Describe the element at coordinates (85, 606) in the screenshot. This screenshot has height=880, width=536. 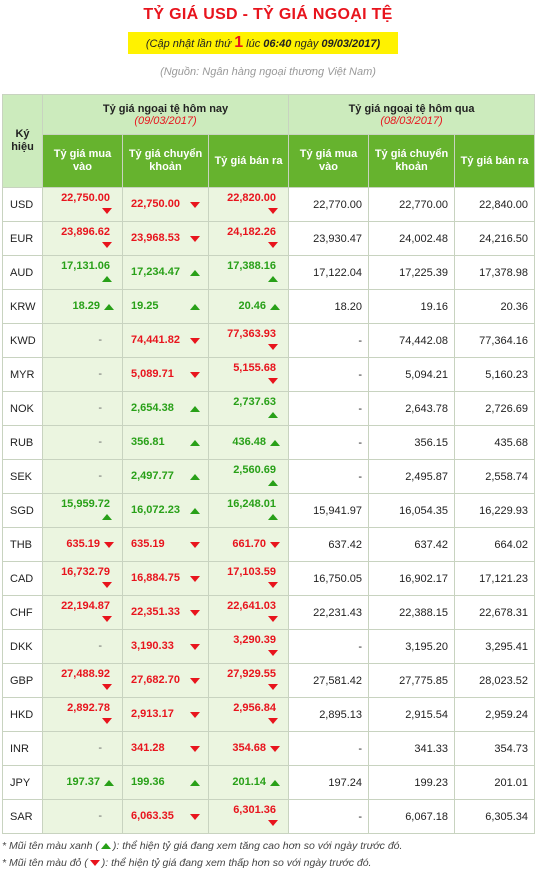
I see `today-buy-value: 22,194.87` at that location.